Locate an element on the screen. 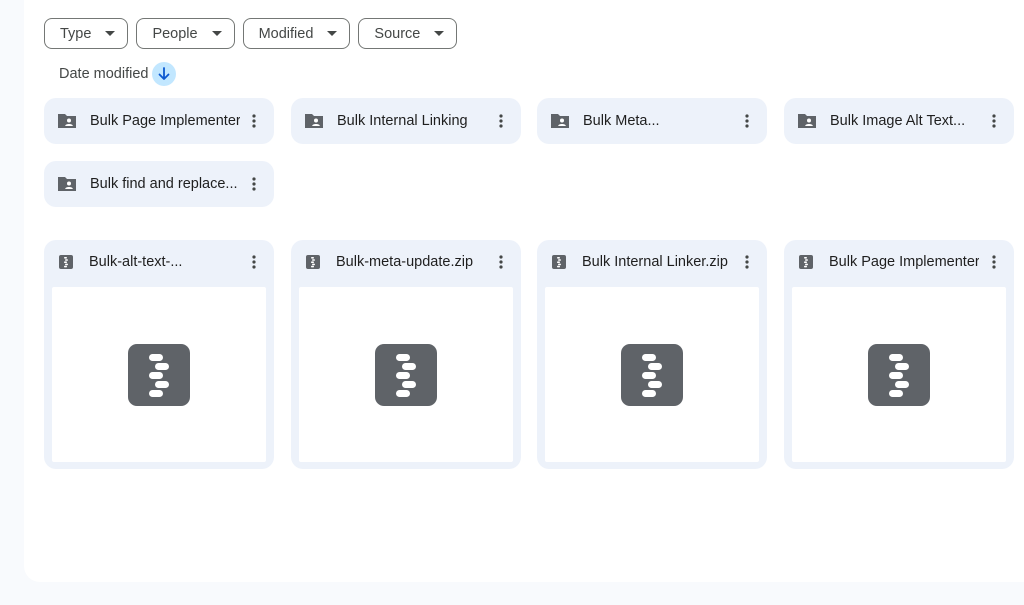  file-card: Bulk Internal Linker.zip is located at coordinates (652, 354).